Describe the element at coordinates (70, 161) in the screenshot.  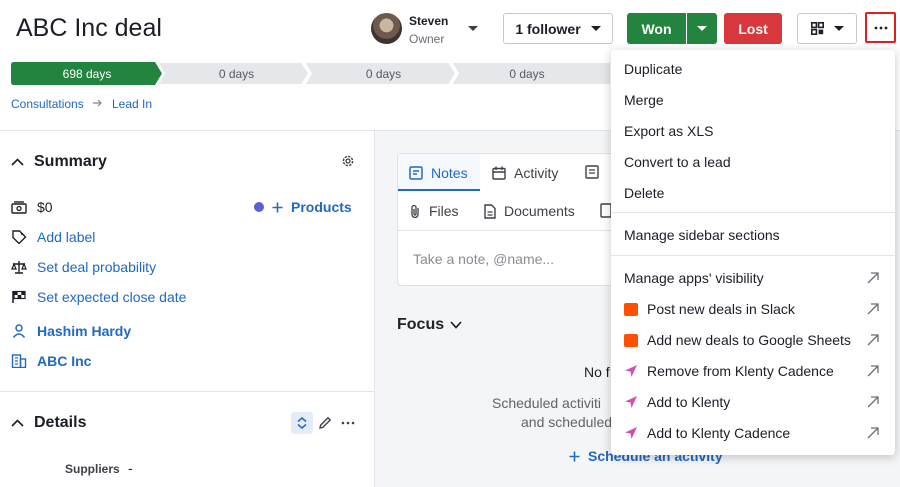
I see `summary-title: Summary` at that location.